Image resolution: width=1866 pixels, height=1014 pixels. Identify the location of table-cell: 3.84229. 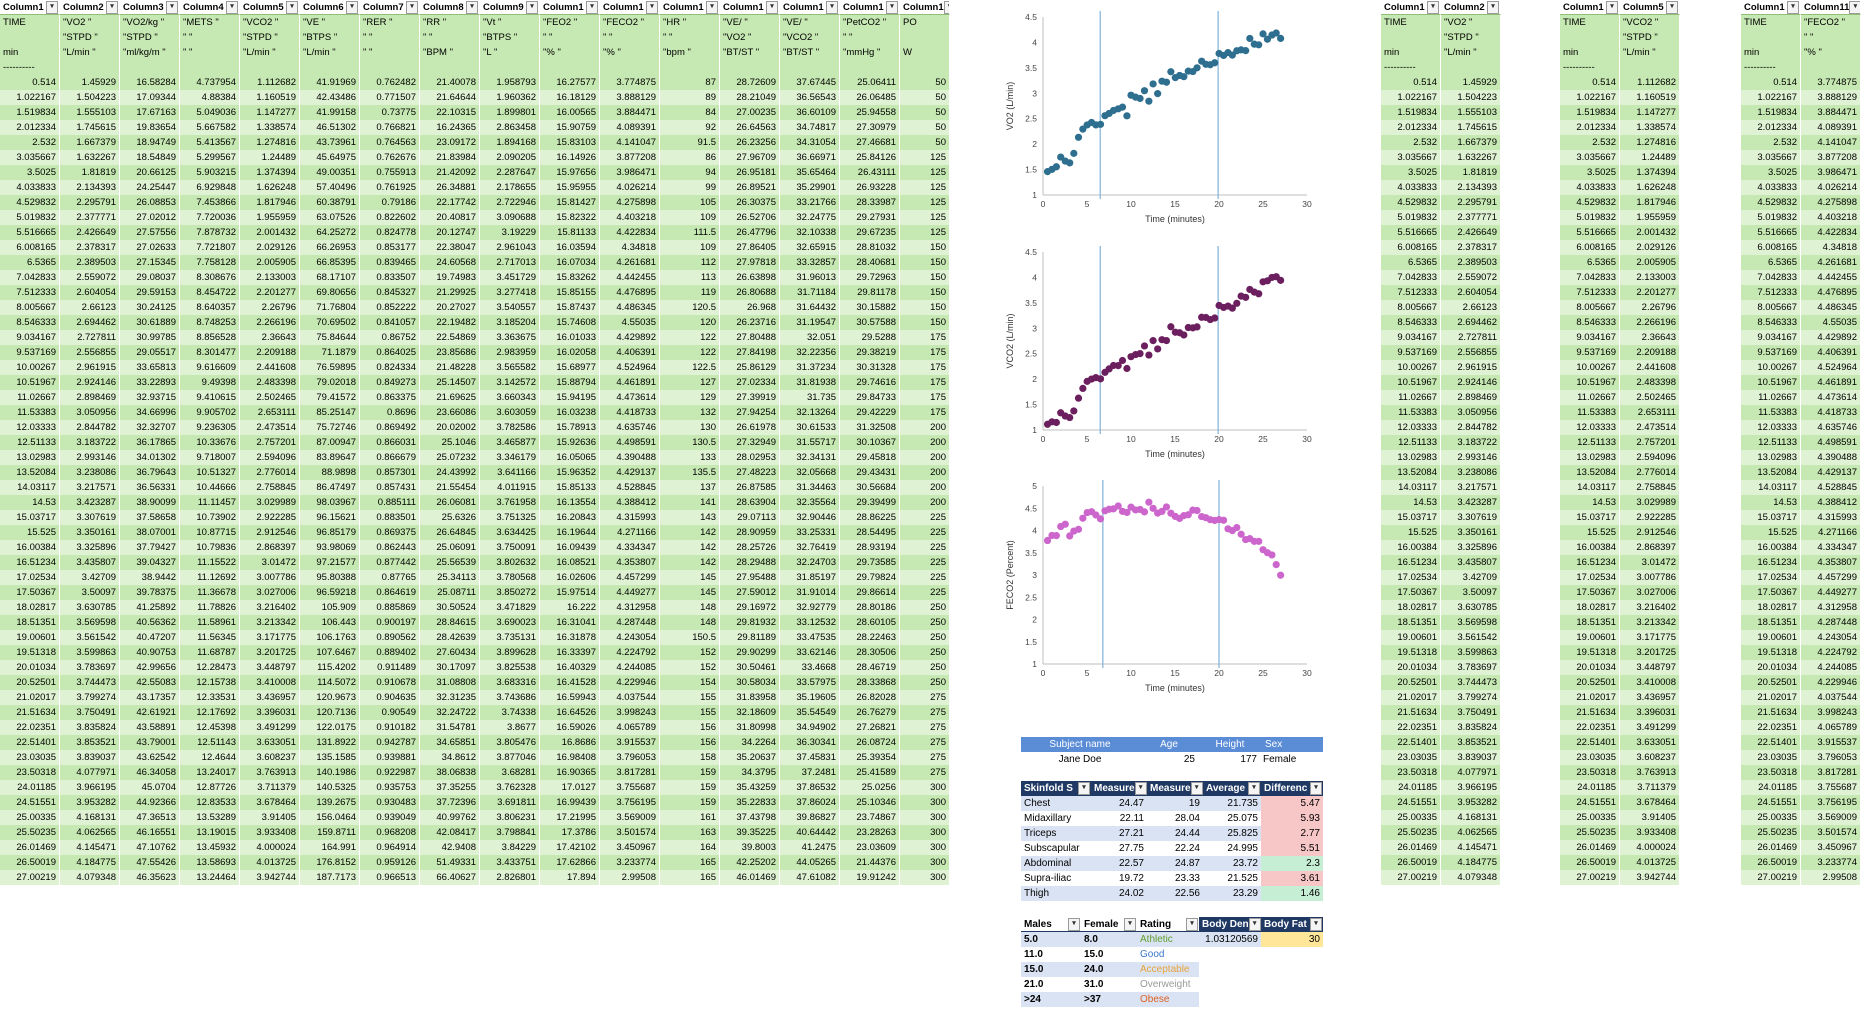
(510, 847).